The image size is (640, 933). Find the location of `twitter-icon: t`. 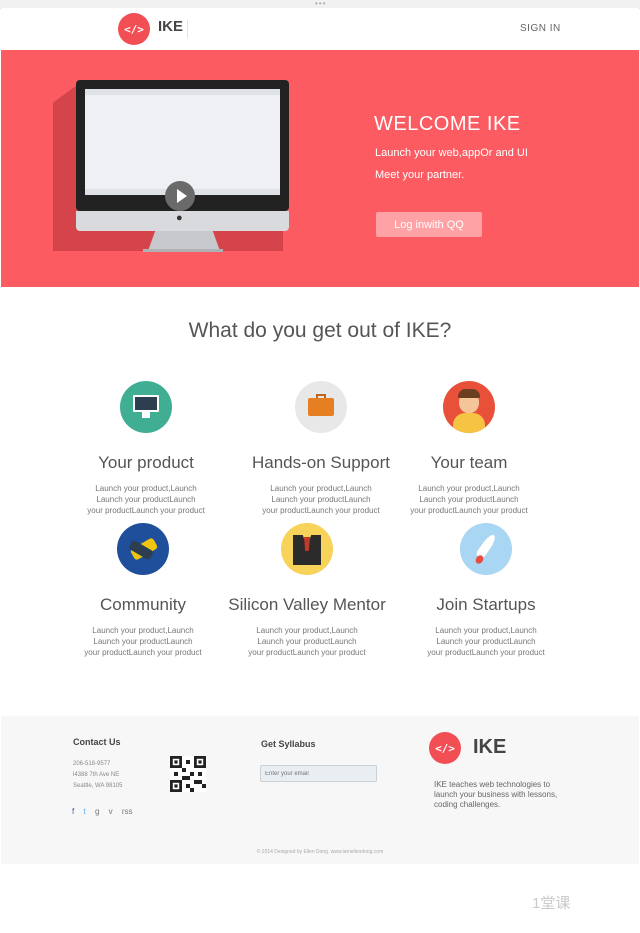

twitter-icon: t is located at coordinates (84, 811).